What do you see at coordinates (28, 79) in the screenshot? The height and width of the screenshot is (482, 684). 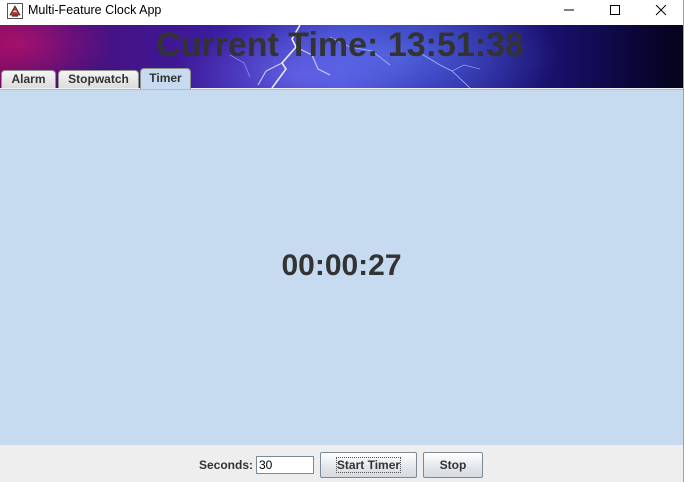 I see `tab-alarm: Alarm` at bounding box center [28, 79].